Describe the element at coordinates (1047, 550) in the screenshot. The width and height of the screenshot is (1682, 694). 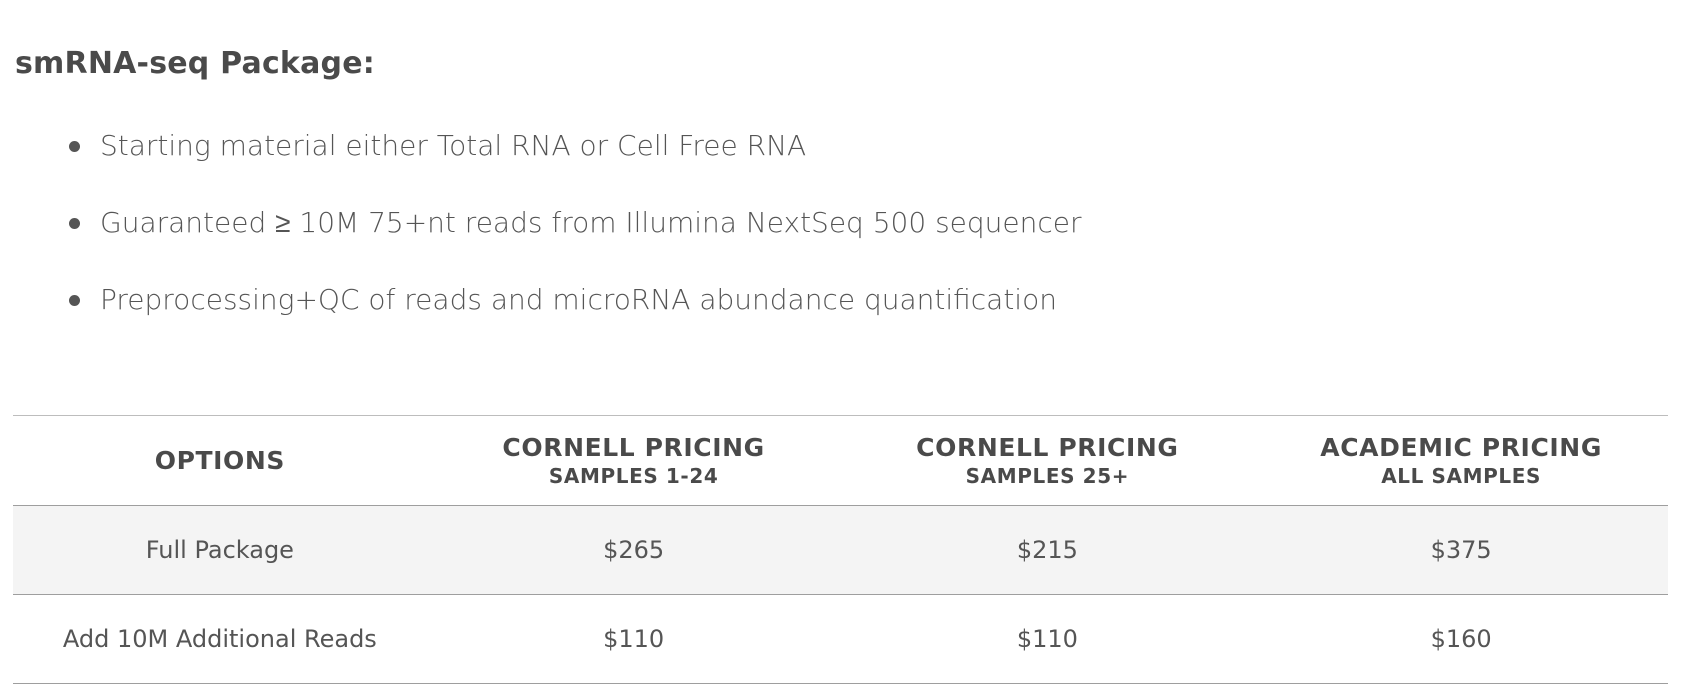
I see `price-cell: $215` at that location.